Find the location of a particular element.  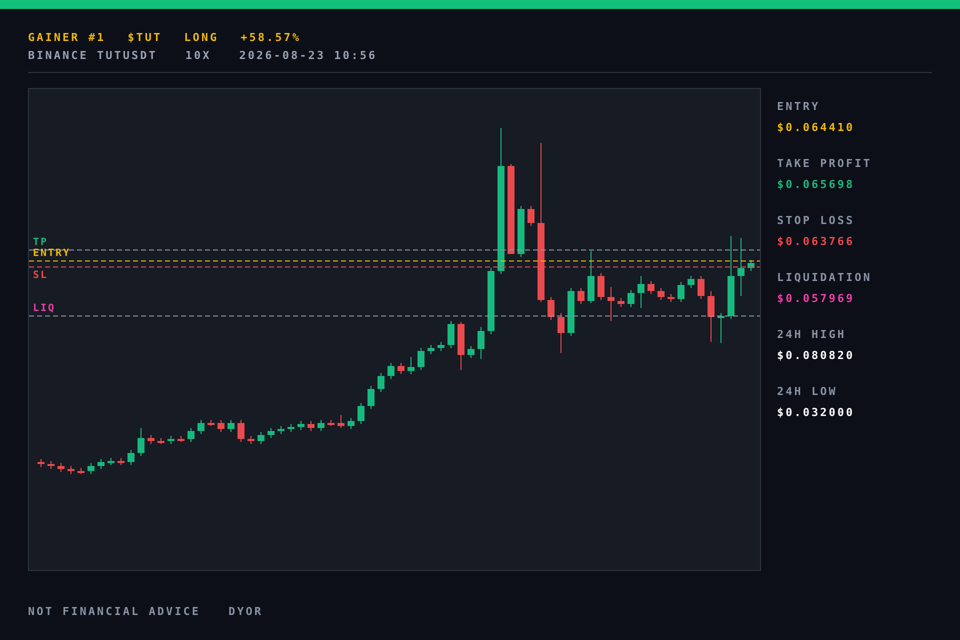

signal-title: +58.57% is located at coordinates (270, 37).